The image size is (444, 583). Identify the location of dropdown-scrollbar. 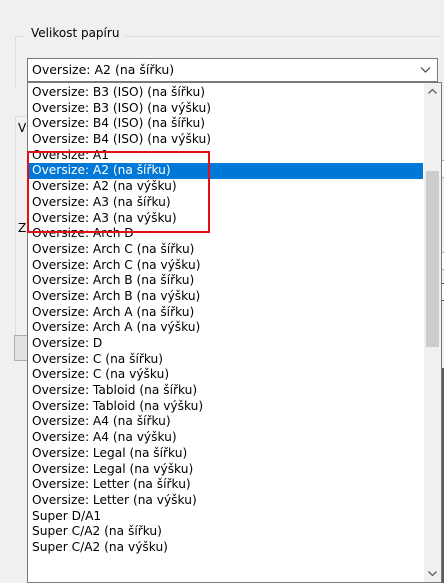
(432, 332).